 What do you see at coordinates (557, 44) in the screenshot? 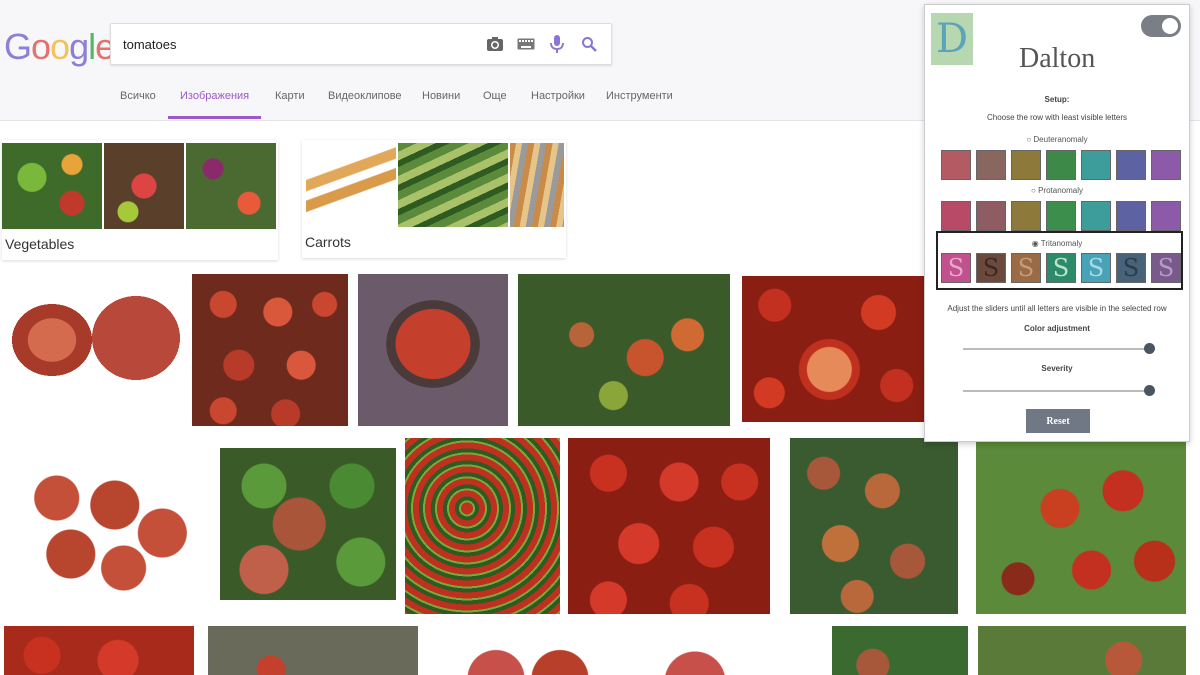
I see `microphone-icon` at bounding box center [557, 44].